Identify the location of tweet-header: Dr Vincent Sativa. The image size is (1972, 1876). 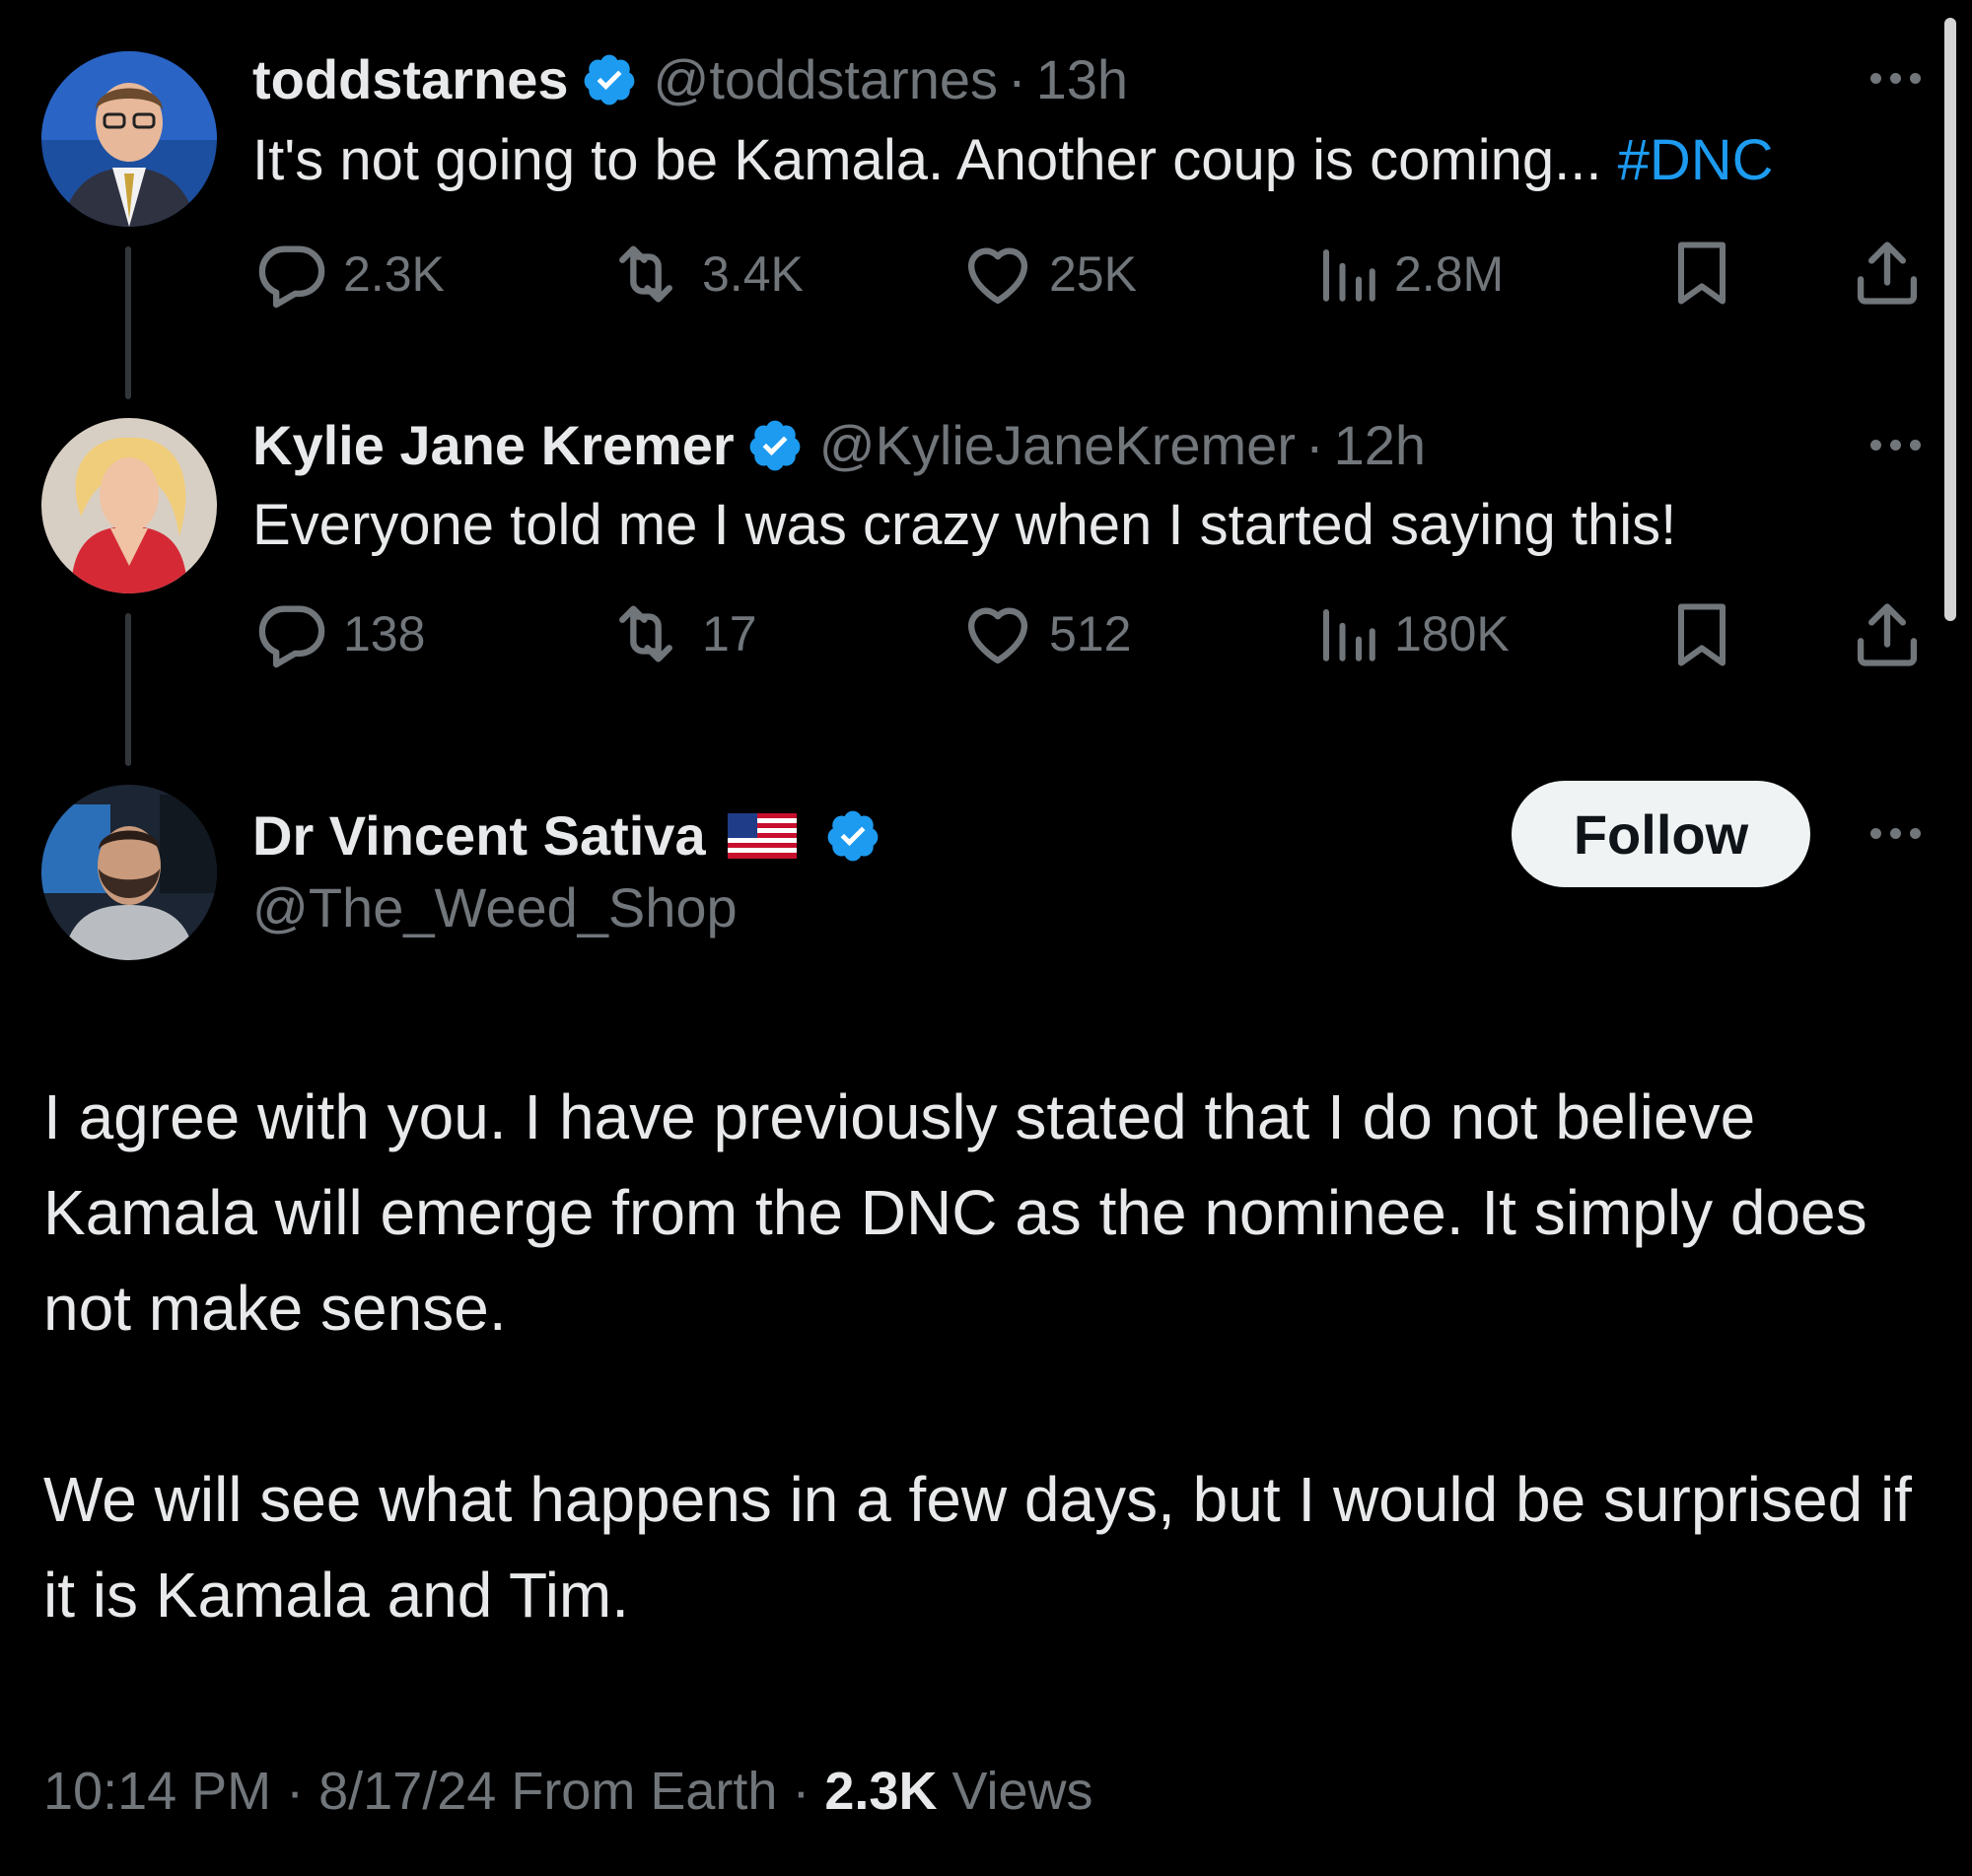
(574, 836).